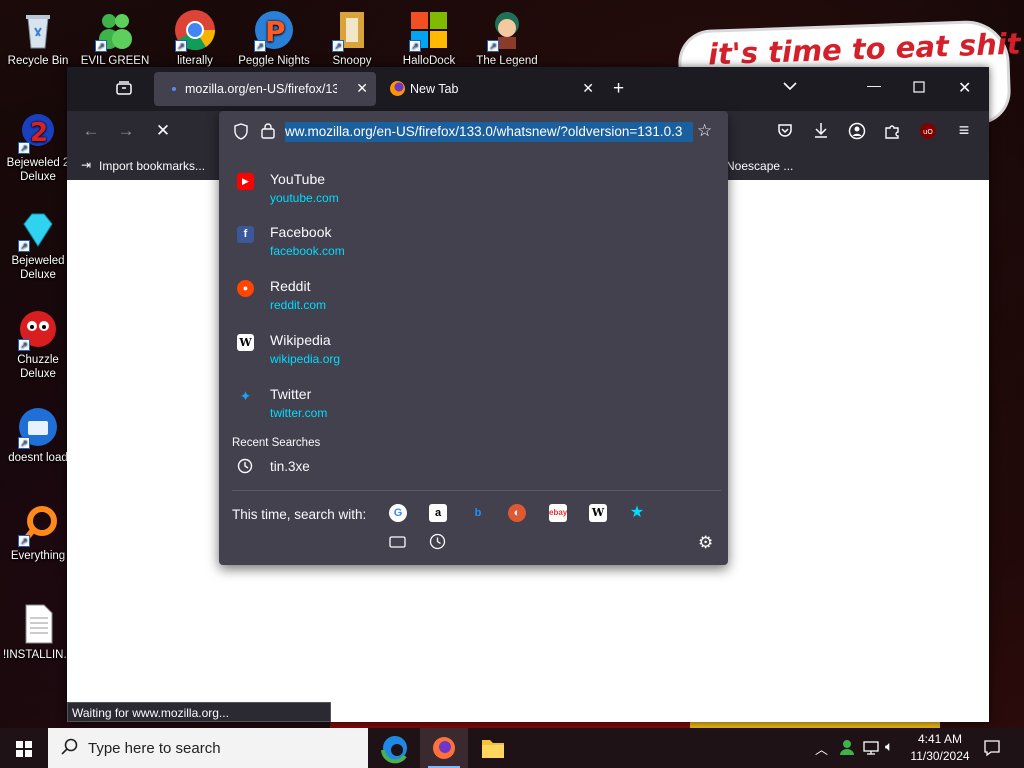 Image resolution: width=1024 pixels, height=768 pixels. I want to click on tab-mozilla: mozilla.org/en-US/firefox/133.0/ ✕, so click(265, 89).